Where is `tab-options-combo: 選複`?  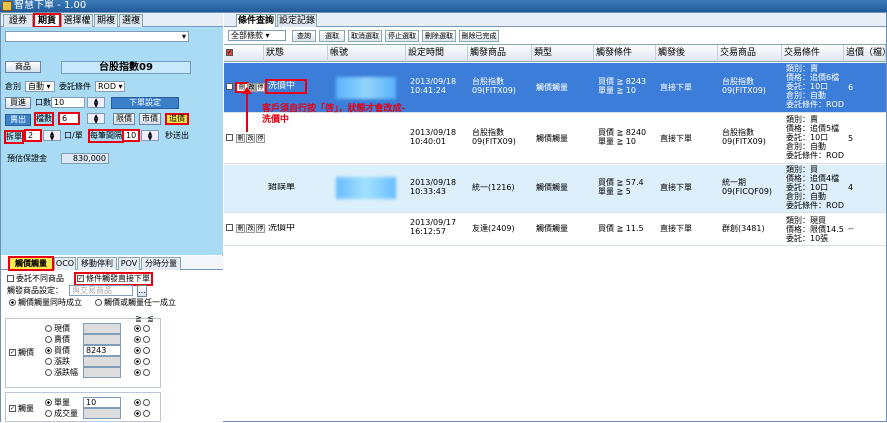 tab-options-combo: 選複 is located at coordinates (131, 20).